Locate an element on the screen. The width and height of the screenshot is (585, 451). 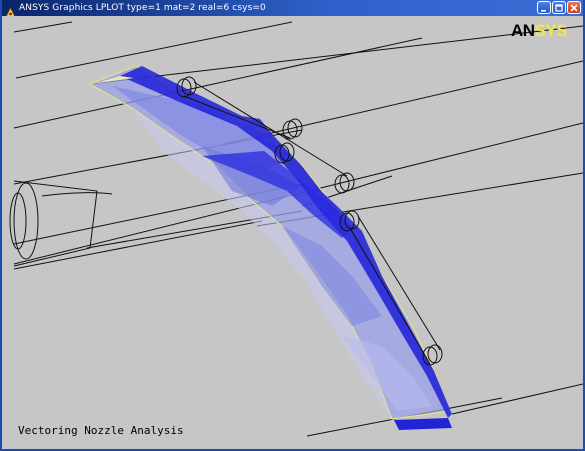
maximize-button is located at coordinates (559, 7).